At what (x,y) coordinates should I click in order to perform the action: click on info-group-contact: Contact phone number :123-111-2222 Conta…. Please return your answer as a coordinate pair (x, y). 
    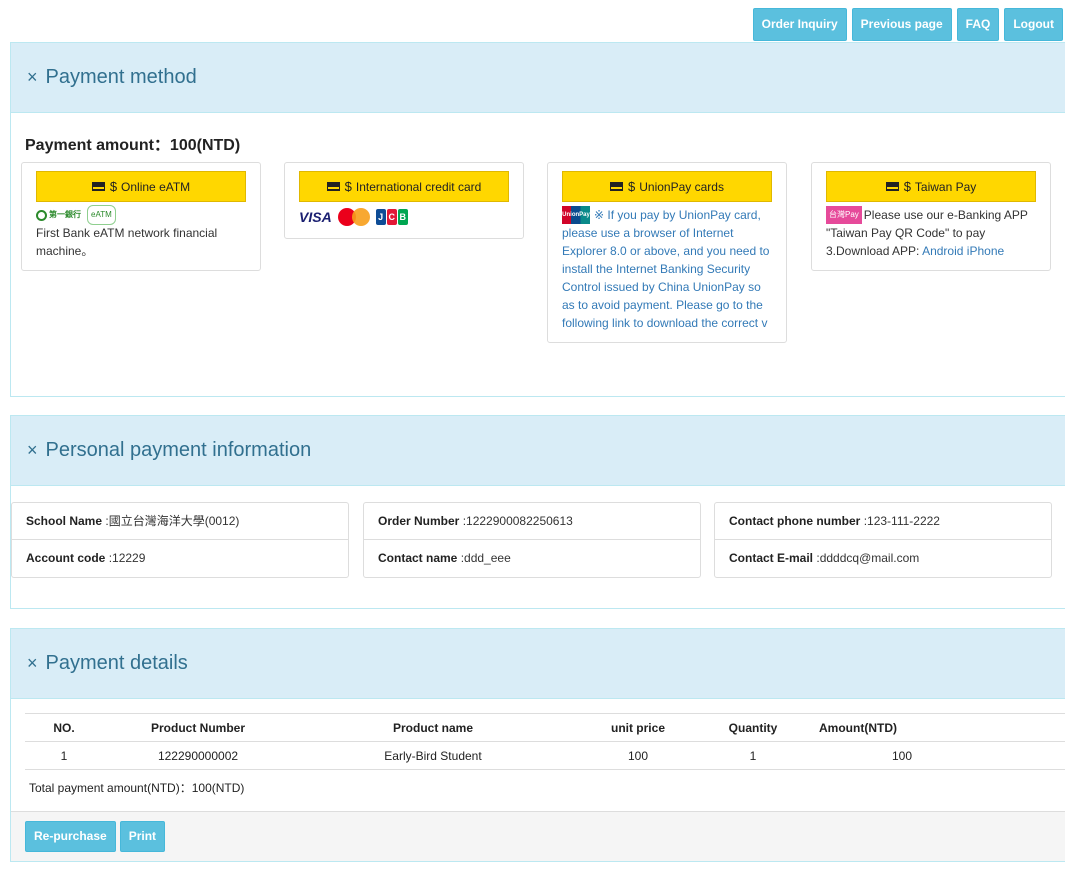
    Looking at the image, I should click on (883, 540).